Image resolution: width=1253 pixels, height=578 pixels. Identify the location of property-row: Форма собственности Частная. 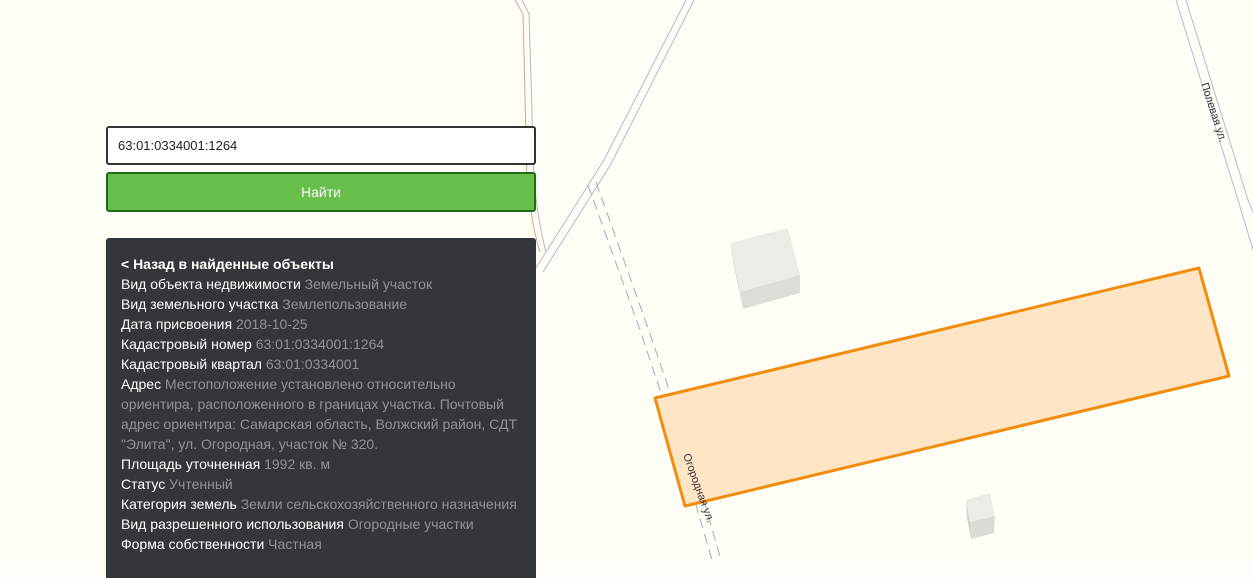
(321, 544).